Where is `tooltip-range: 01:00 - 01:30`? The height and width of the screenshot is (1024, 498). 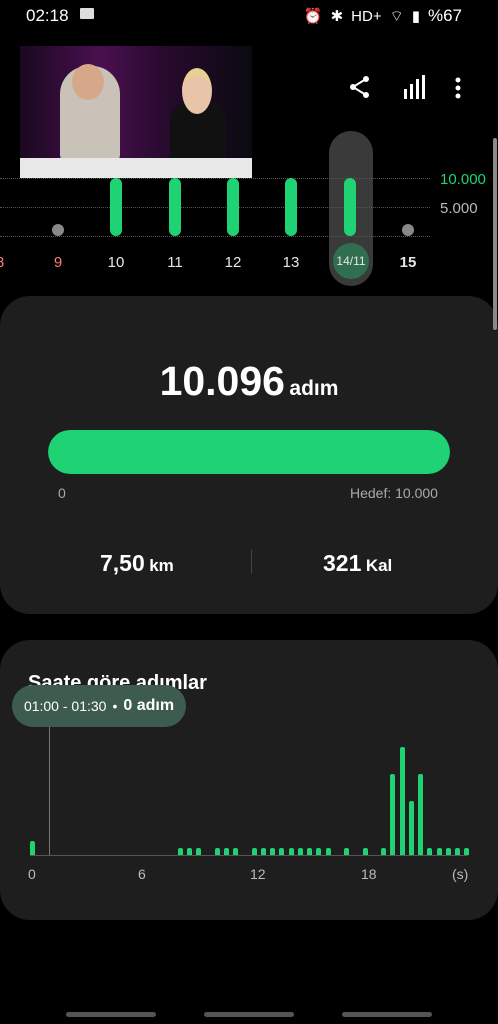
tooltip-range: 01:00 - 01:30 is located at coordinates (65, 706).